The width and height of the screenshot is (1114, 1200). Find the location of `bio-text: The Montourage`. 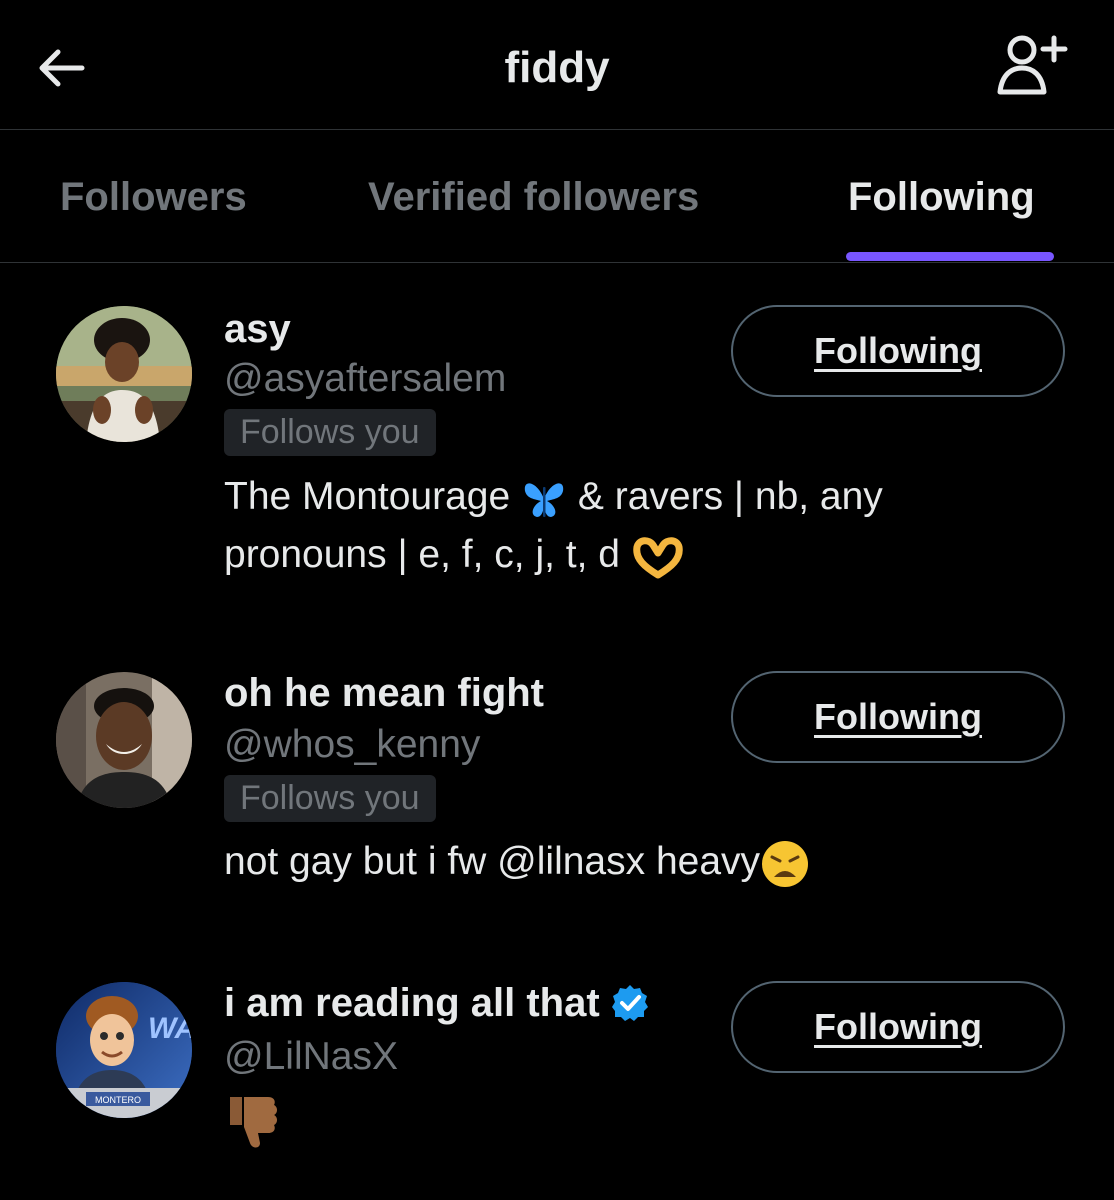

bio-text: The Montourage is located at coordinates (367, 496).